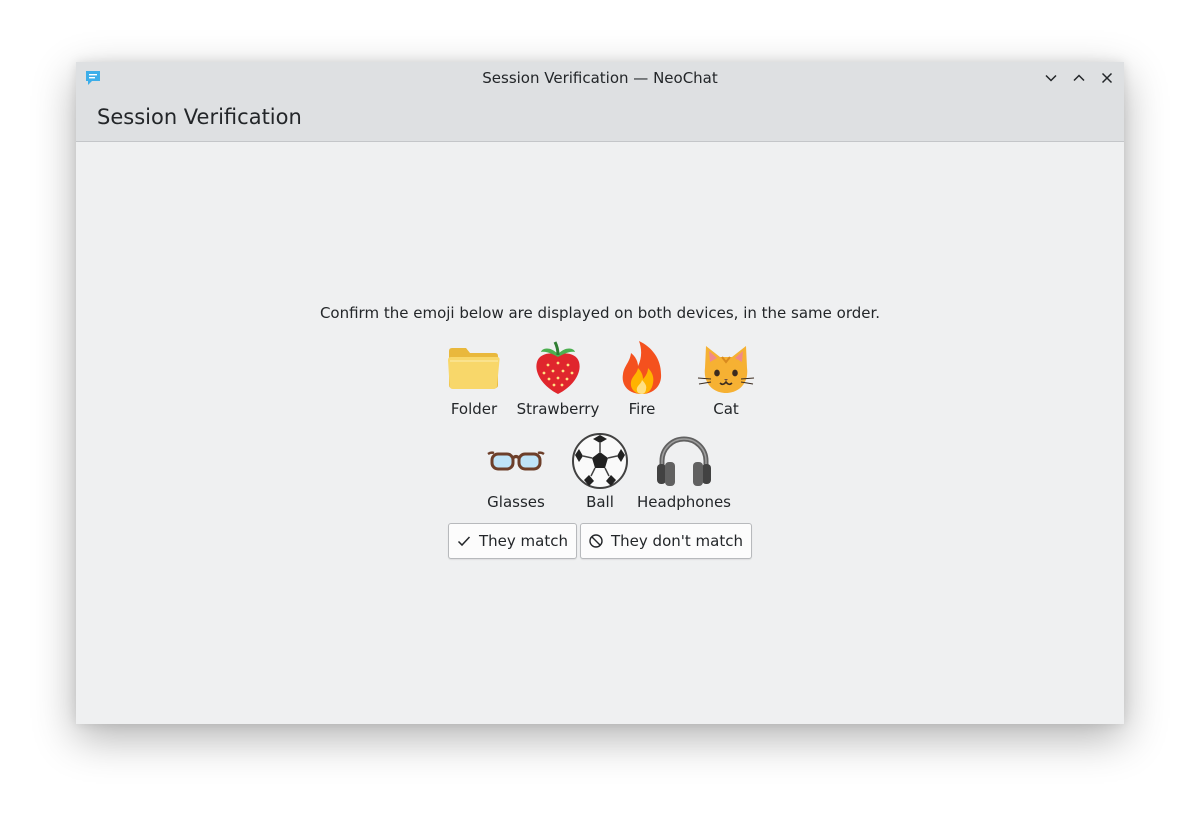 Image resolution: width=1200 pixels, height=814 pixels. Describe the element at coordinates (726, 409) in the screenshot. I see `emoji-label: Cat` at that location.